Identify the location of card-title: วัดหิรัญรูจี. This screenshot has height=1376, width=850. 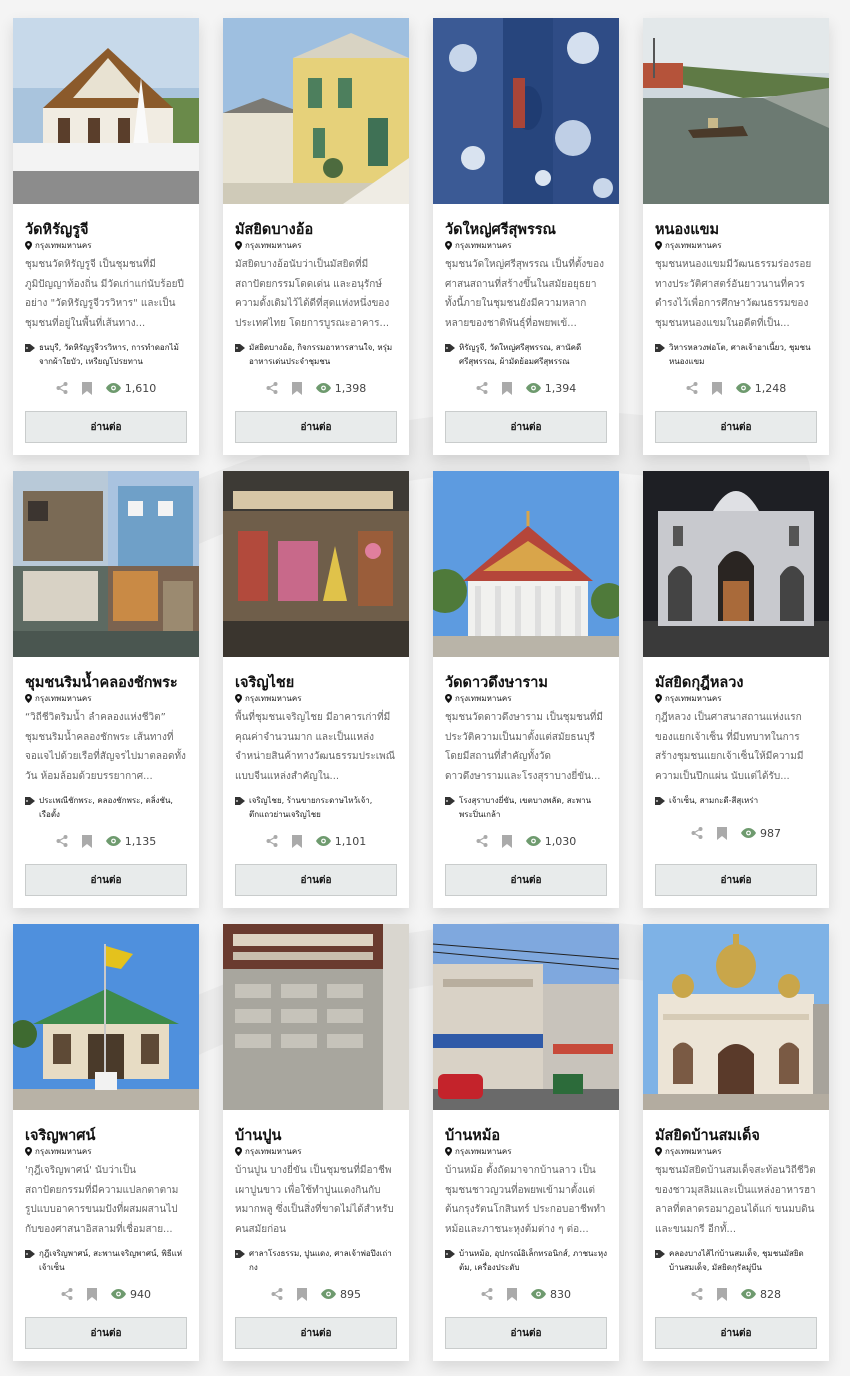
(106, 228).